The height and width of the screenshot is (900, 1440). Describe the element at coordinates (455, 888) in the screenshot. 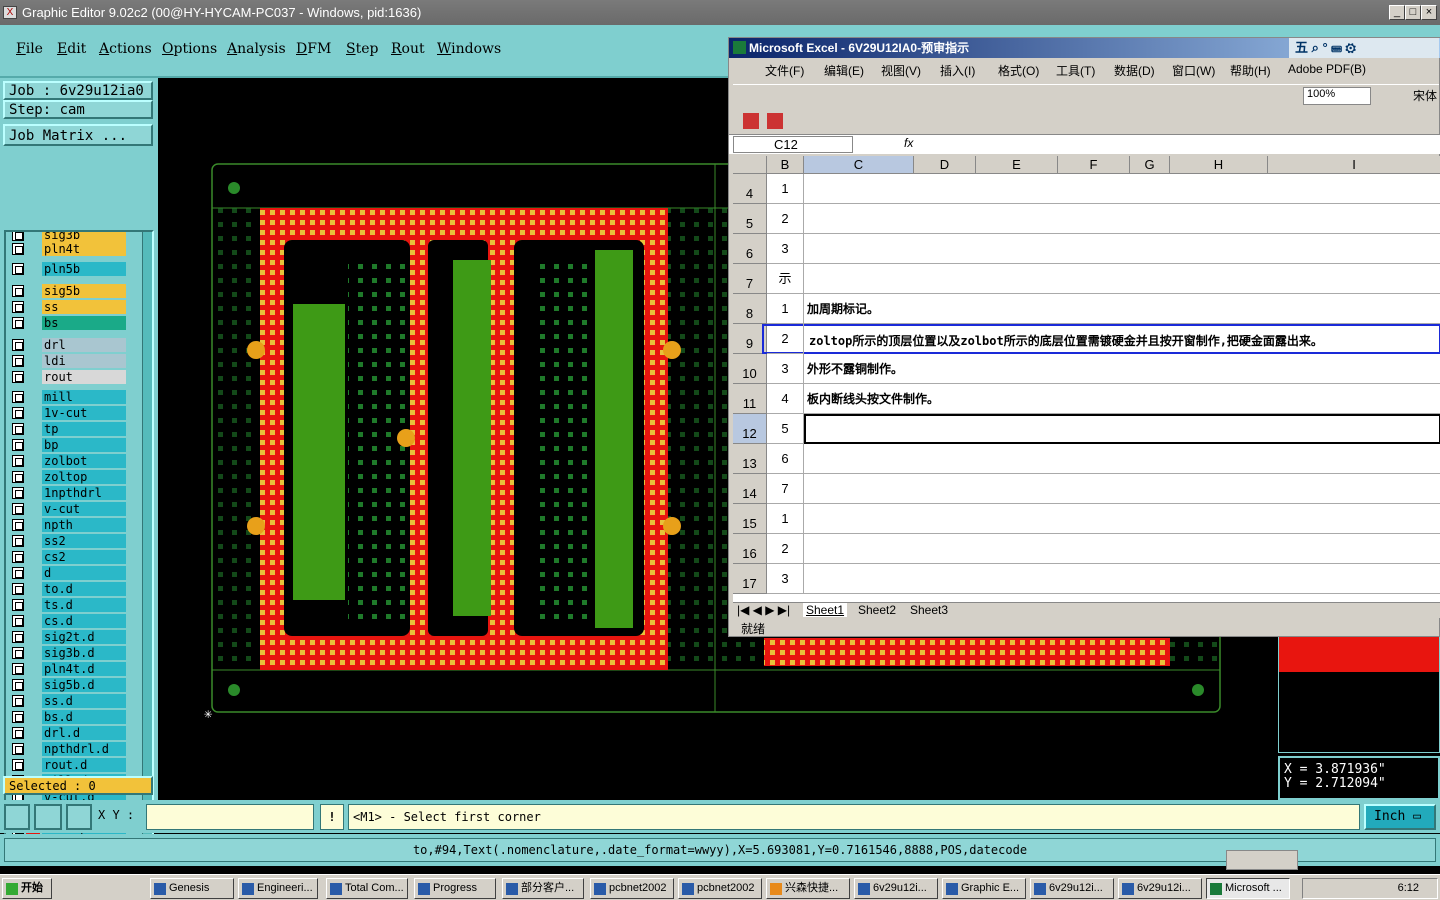

I see `task-progress: Progress` at that location.